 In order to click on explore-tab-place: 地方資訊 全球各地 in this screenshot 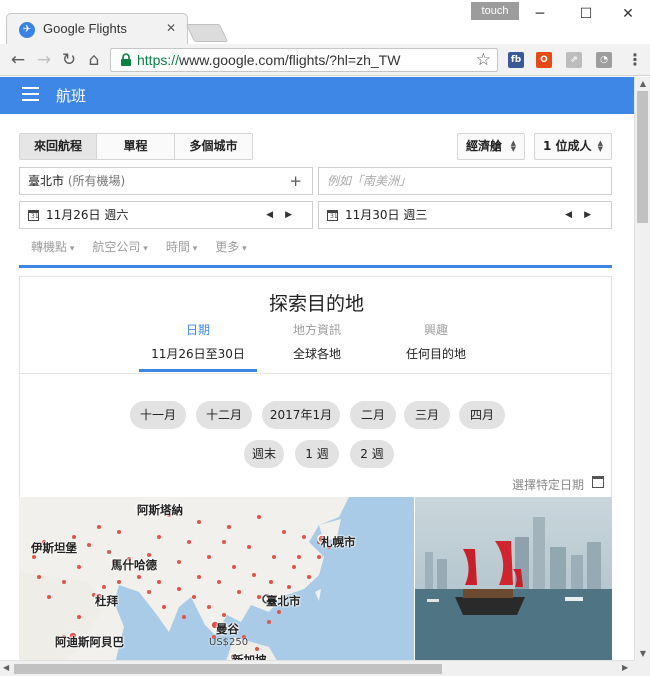, I will do `click(317, 341)`.